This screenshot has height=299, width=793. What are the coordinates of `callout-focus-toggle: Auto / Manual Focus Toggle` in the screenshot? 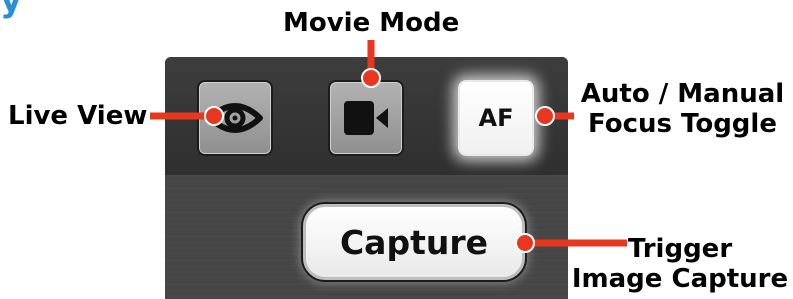 It's located at (682, 109).